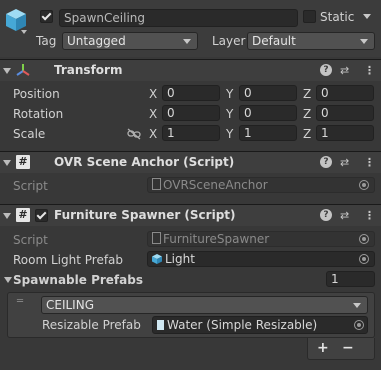 The width and height of the screenshot is (381, 370). I want to click on prefab-cube-icon, so click(157, 259).